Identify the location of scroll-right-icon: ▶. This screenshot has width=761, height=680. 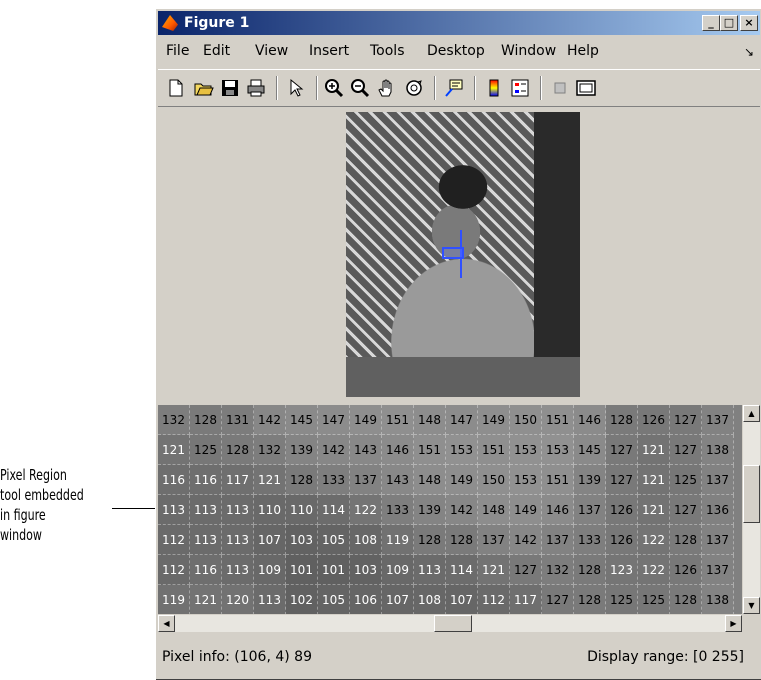
(733, 623).